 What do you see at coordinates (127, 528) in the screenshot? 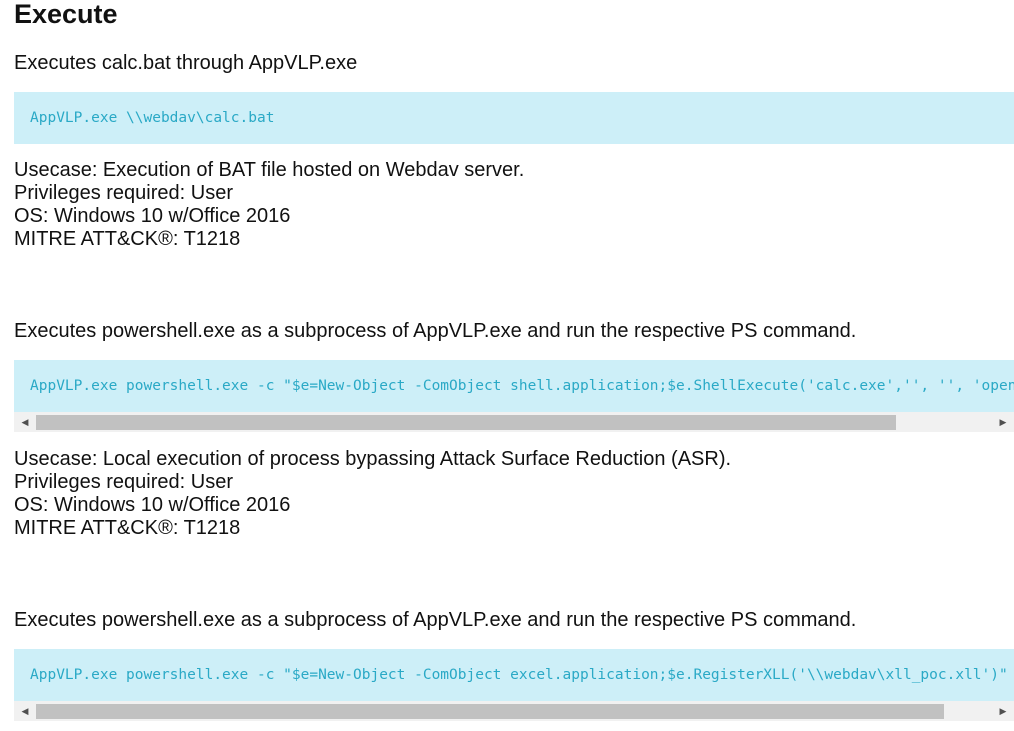
I see `section-2-mitre: MITRE ATT&CK®: T1218` at bounding box center [127, 528].